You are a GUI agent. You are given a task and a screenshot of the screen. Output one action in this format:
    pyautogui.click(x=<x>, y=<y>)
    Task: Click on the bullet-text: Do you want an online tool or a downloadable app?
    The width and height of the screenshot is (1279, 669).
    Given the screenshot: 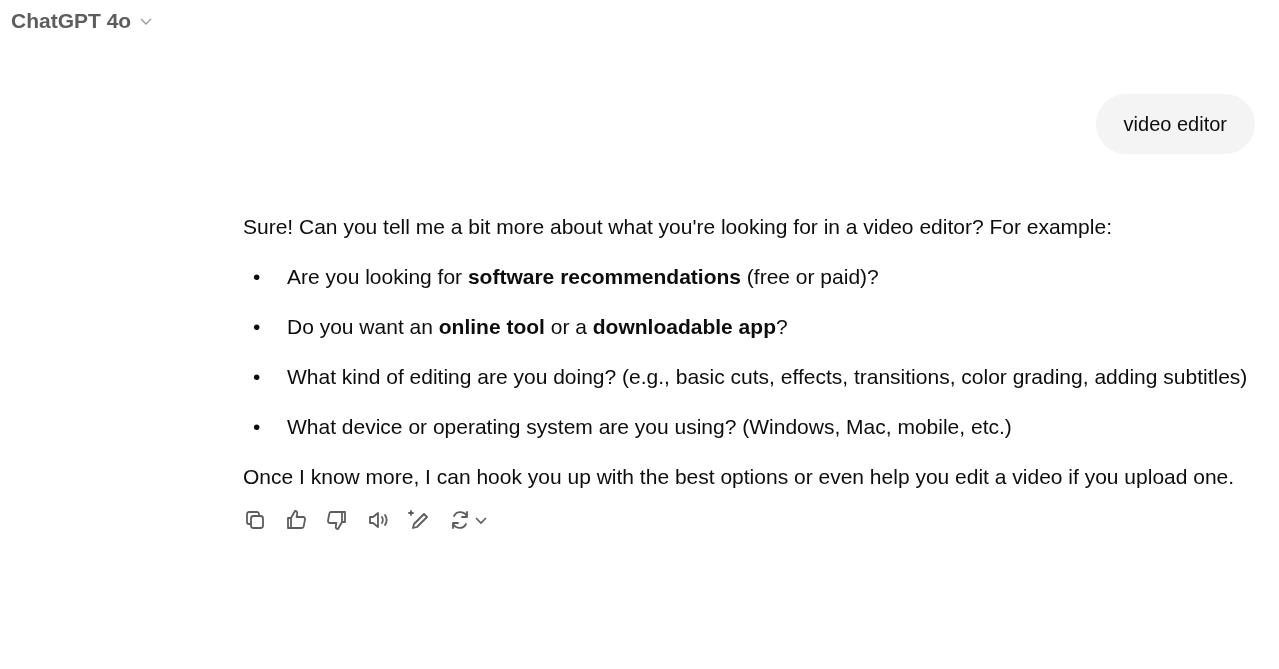 What is the action you would take?
    pyautogui.click(x=537, y=327)
    